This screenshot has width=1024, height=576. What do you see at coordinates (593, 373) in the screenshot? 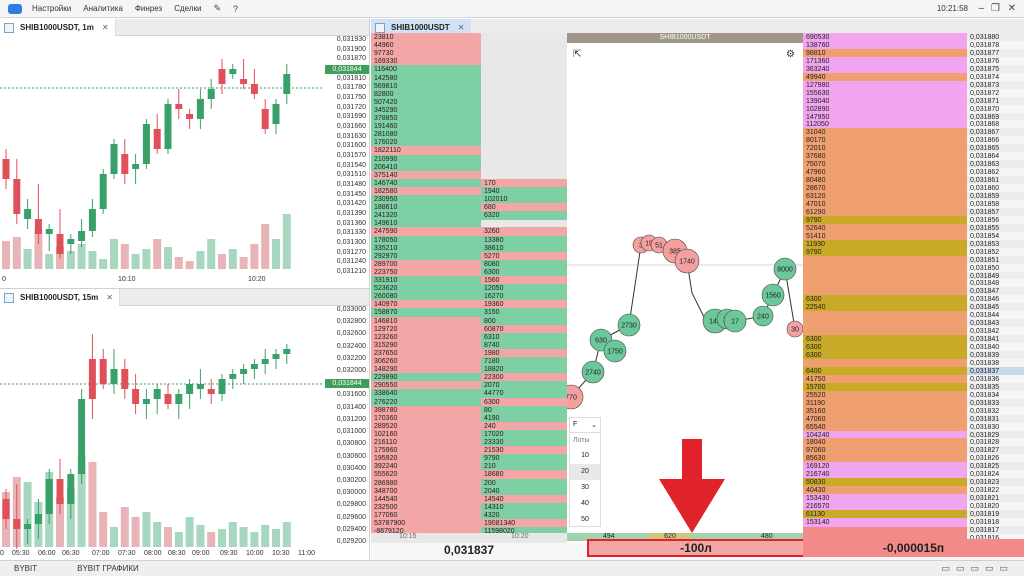
I see `bubble-label: 2740` at bounding box center [593, 373].